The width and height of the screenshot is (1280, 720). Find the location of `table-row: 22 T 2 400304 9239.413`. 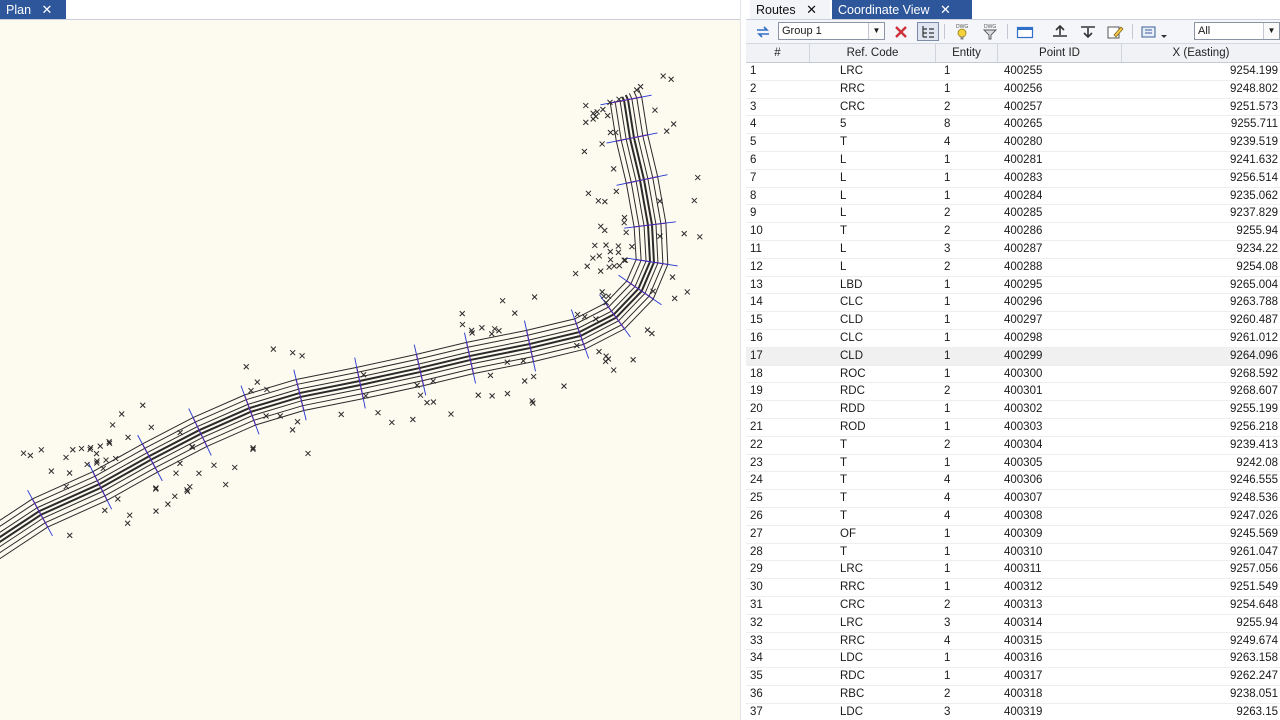

table-row: 22 T 2 400304 9239.413 is located at coordinates (1013, 446).